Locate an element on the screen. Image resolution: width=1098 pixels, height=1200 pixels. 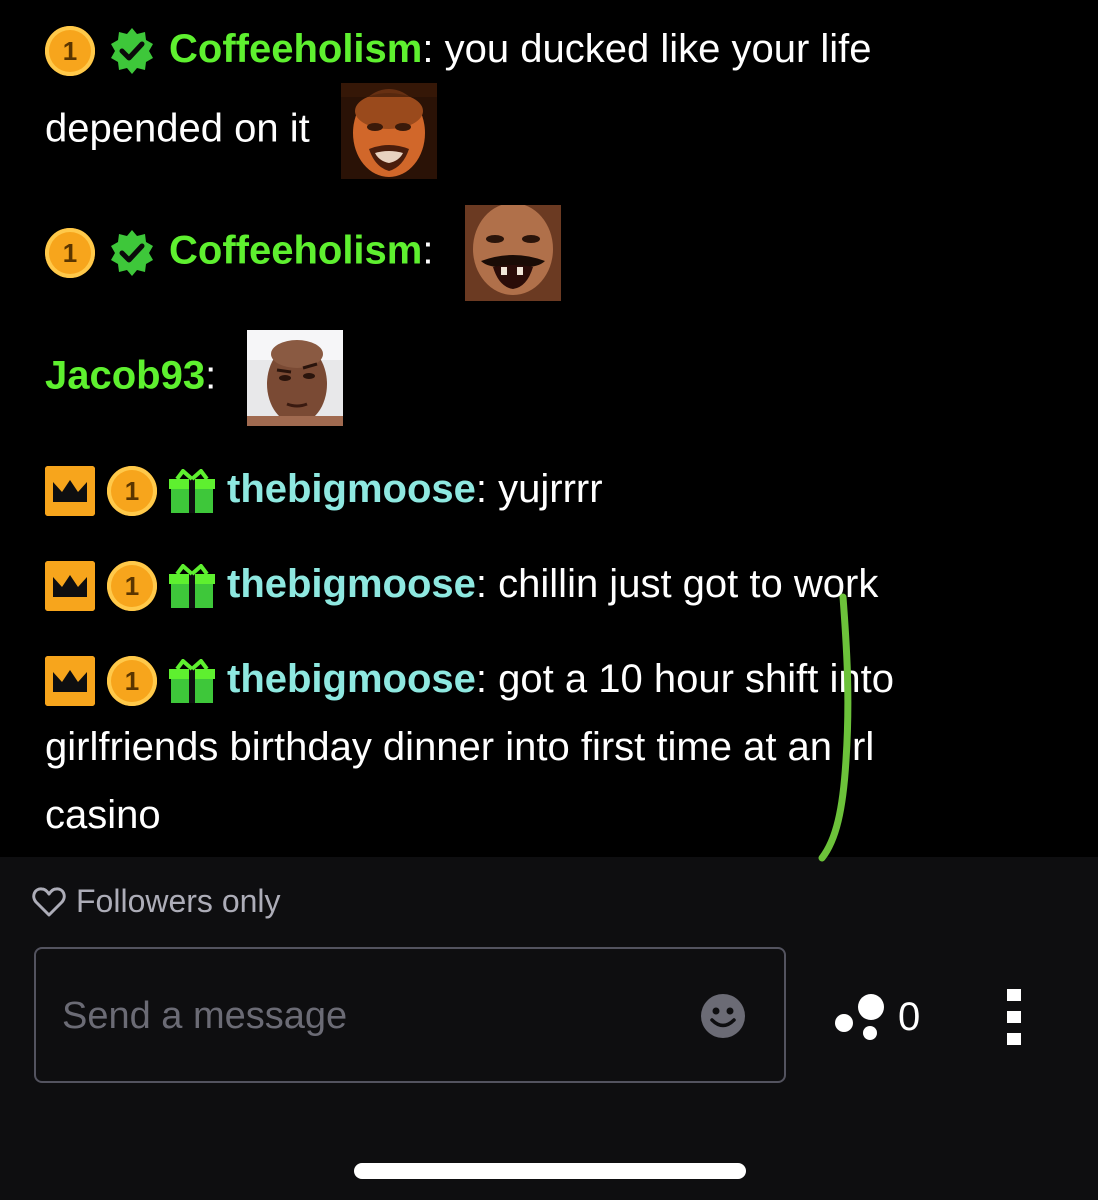
channel-points-count: 0 is located at coordinates (909, 1016).